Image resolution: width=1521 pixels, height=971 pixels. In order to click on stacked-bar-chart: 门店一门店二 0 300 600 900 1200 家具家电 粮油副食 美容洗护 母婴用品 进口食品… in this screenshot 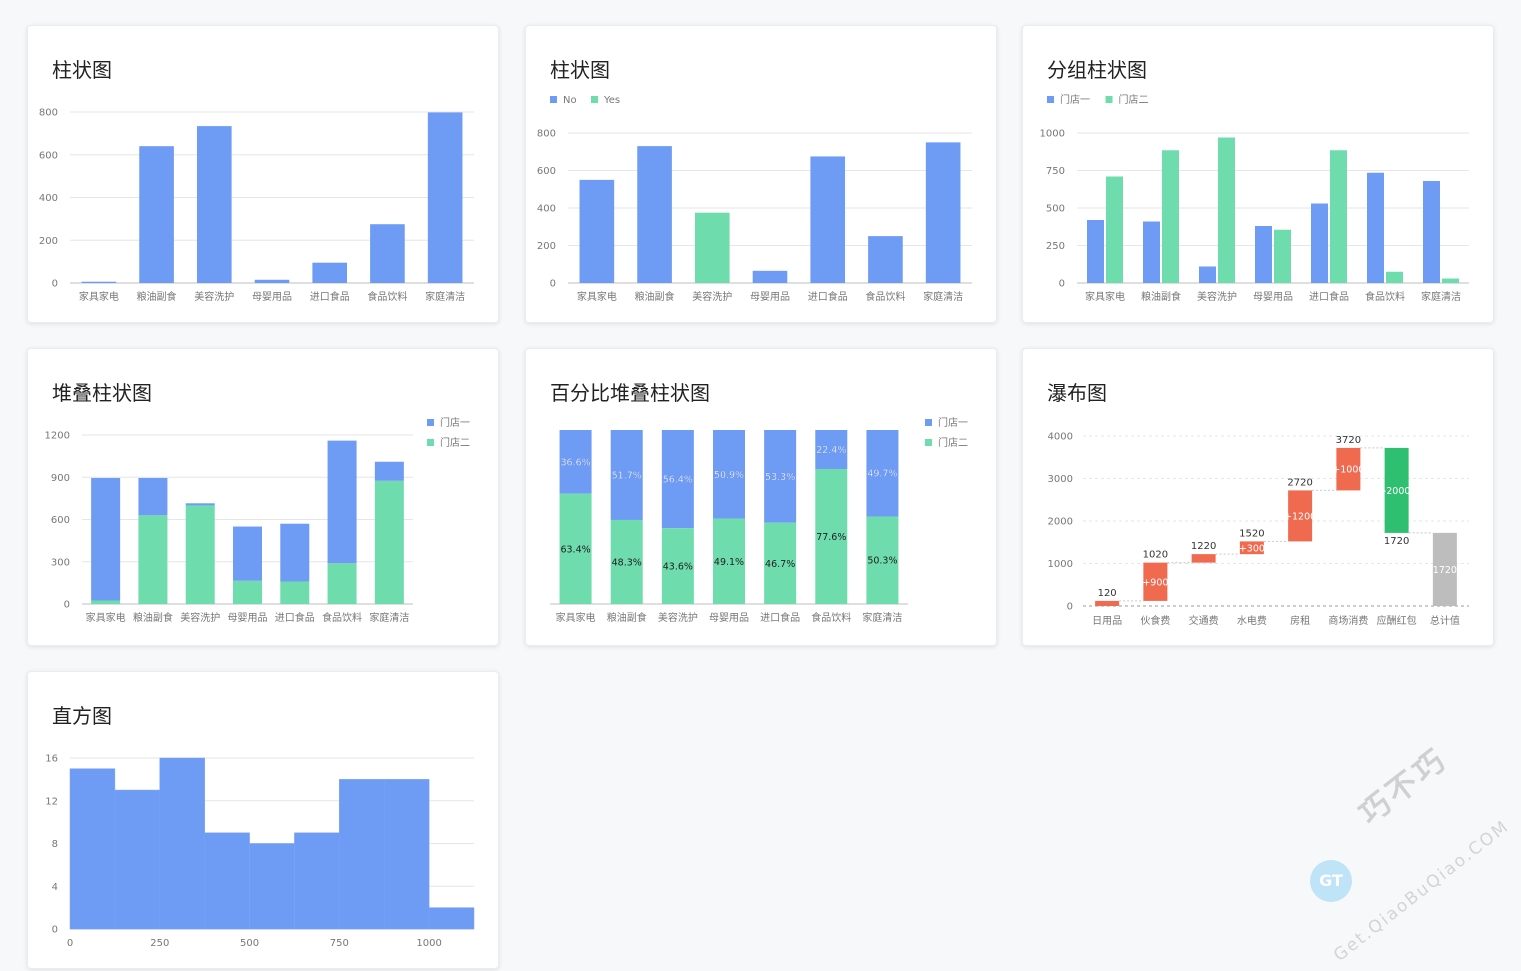, I will do `click(257, 520)`.